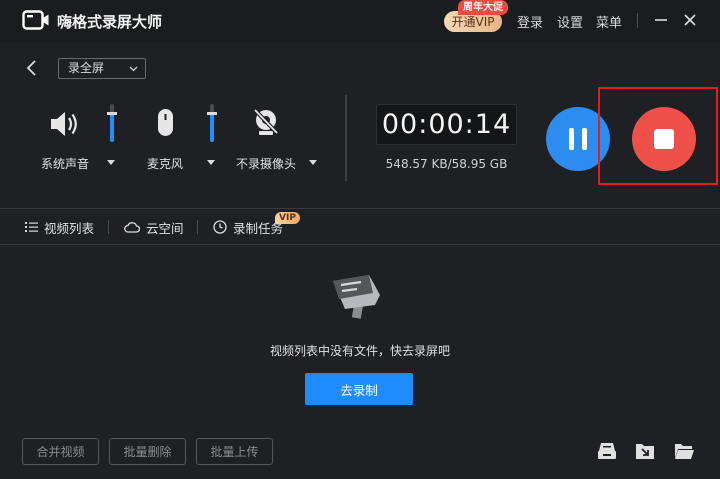 The image size is (720, 479). What do you see at coordinates (165, 164) in the screenshot?
I see `microphone-label: 麦克风` at bounding box center [165, 164].